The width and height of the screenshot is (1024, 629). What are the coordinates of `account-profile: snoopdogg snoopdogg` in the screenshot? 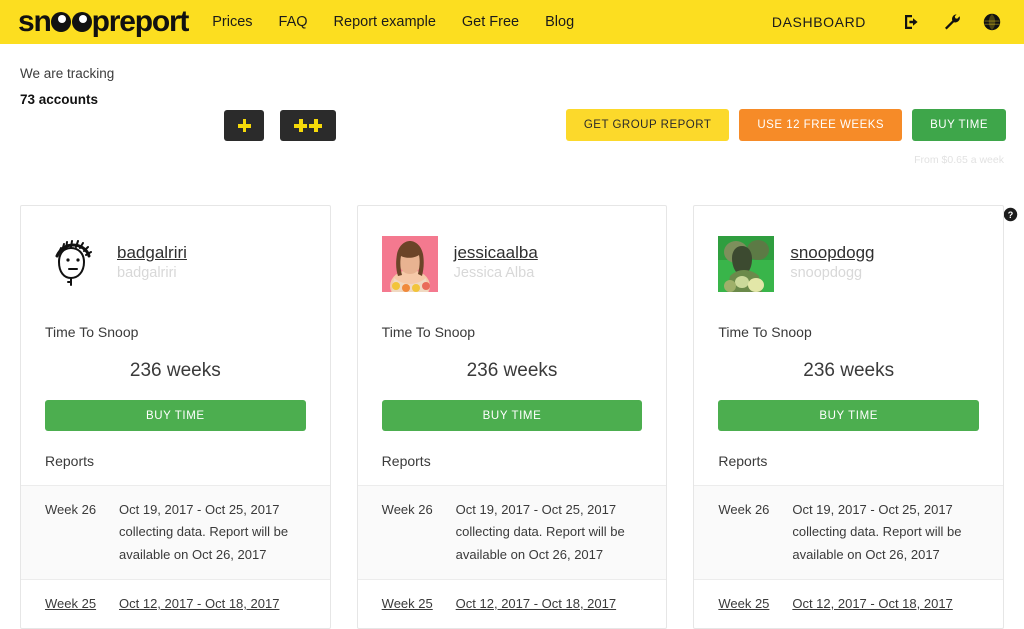 It's located at (848, 264).